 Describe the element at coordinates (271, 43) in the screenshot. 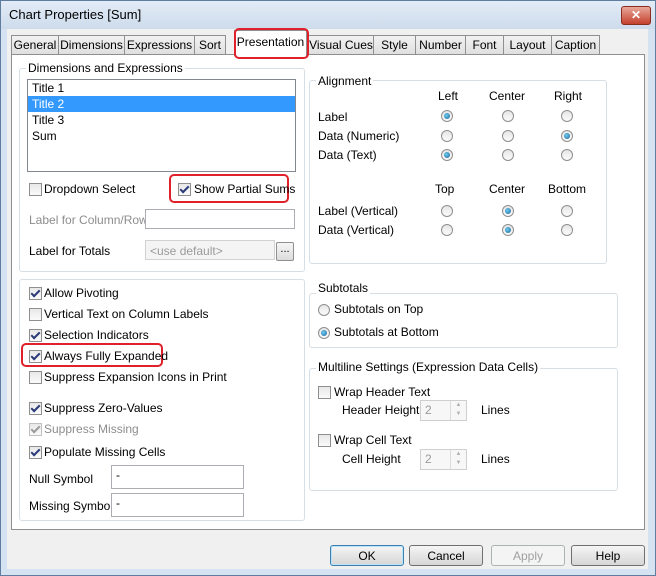

I see `highlight-presentation-tab` at that location.